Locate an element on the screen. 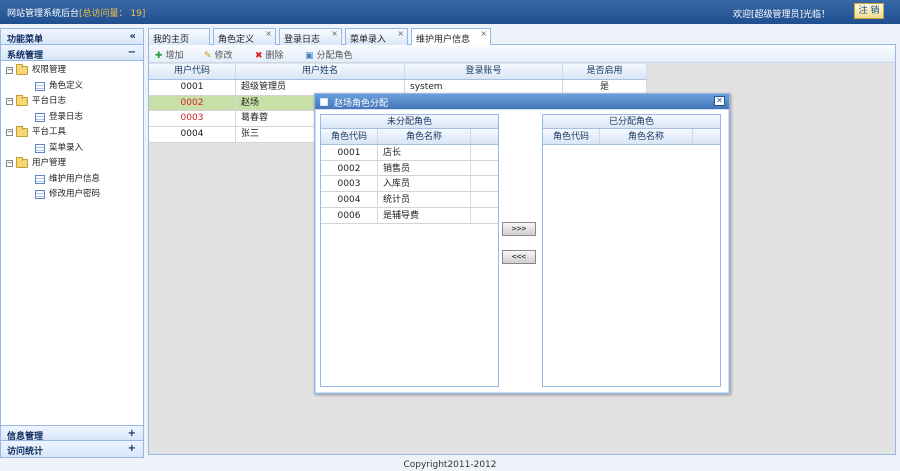 This screenshot has height=471, width=900. tree-item-login-log: 登录日志 is located at coordinates (72, 118).